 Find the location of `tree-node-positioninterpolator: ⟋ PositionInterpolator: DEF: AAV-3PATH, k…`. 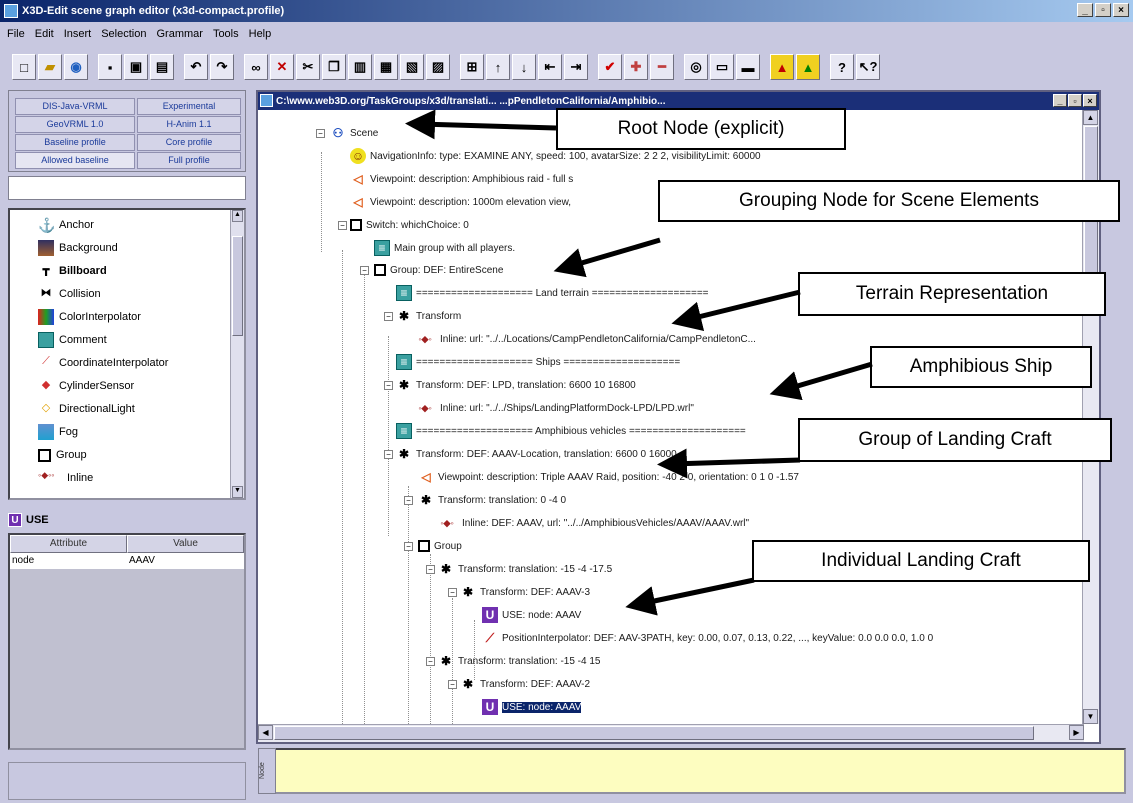

tree-node-positioninterpolator: ⟋ PositionInterpolator: DEF: AAV-3PATH, k… is located at coordinates (707, 638).